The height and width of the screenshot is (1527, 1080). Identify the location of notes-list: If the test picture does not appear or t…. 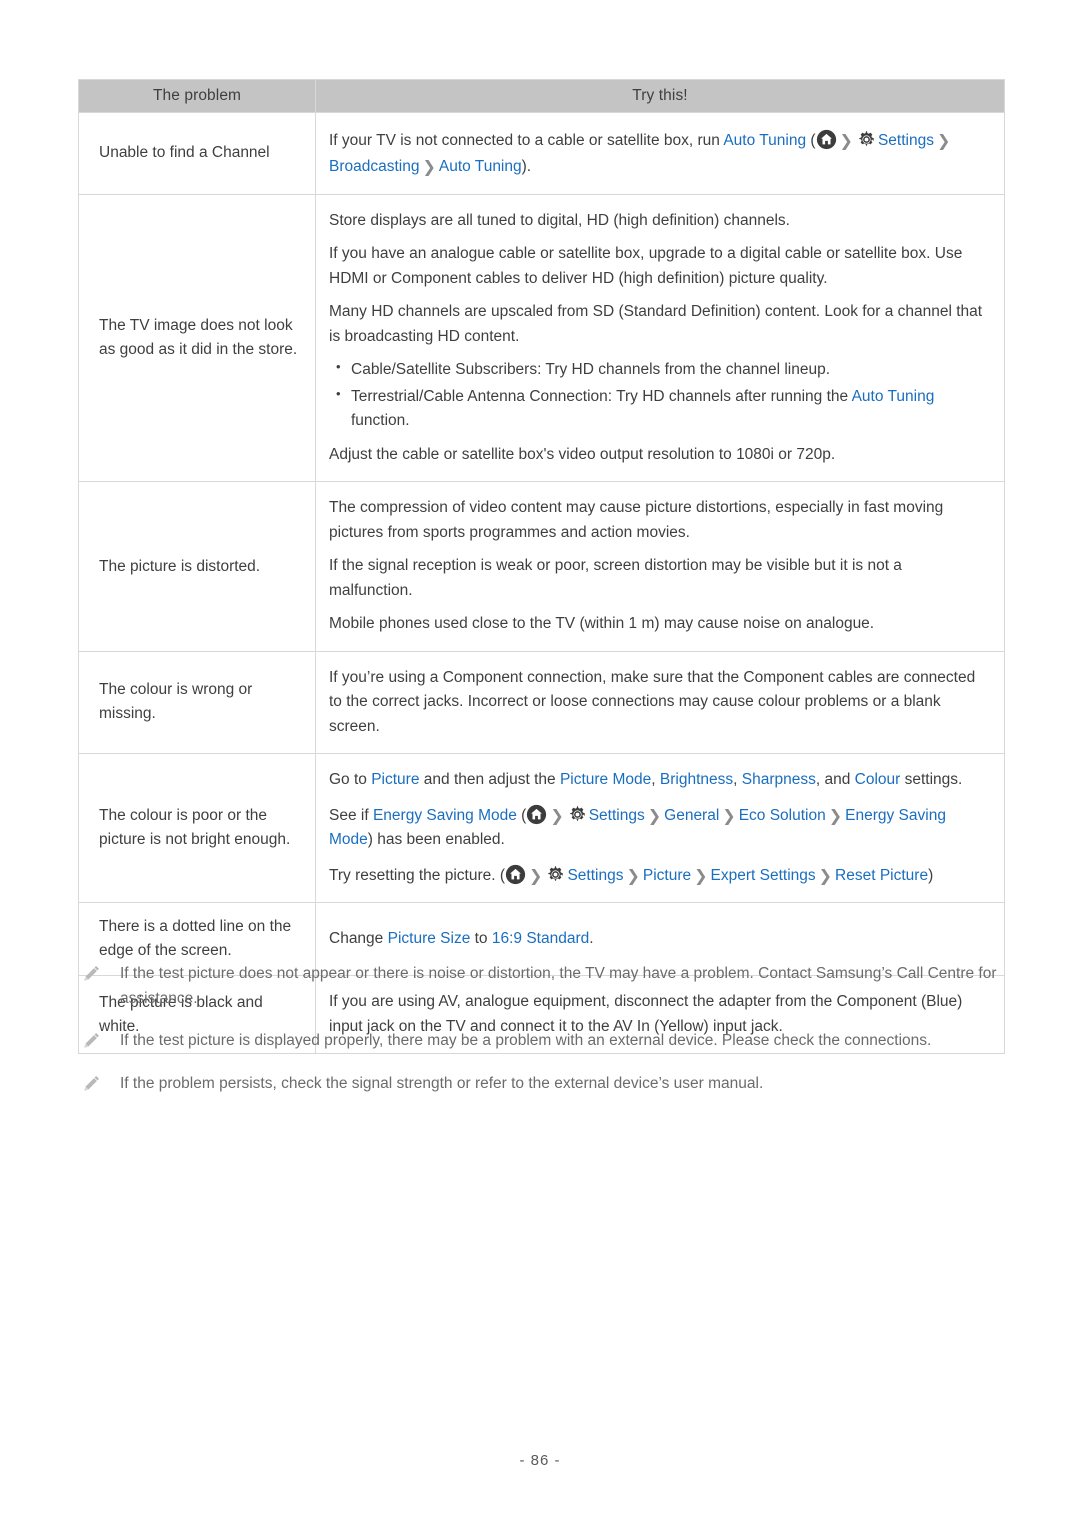
(545, 1039).